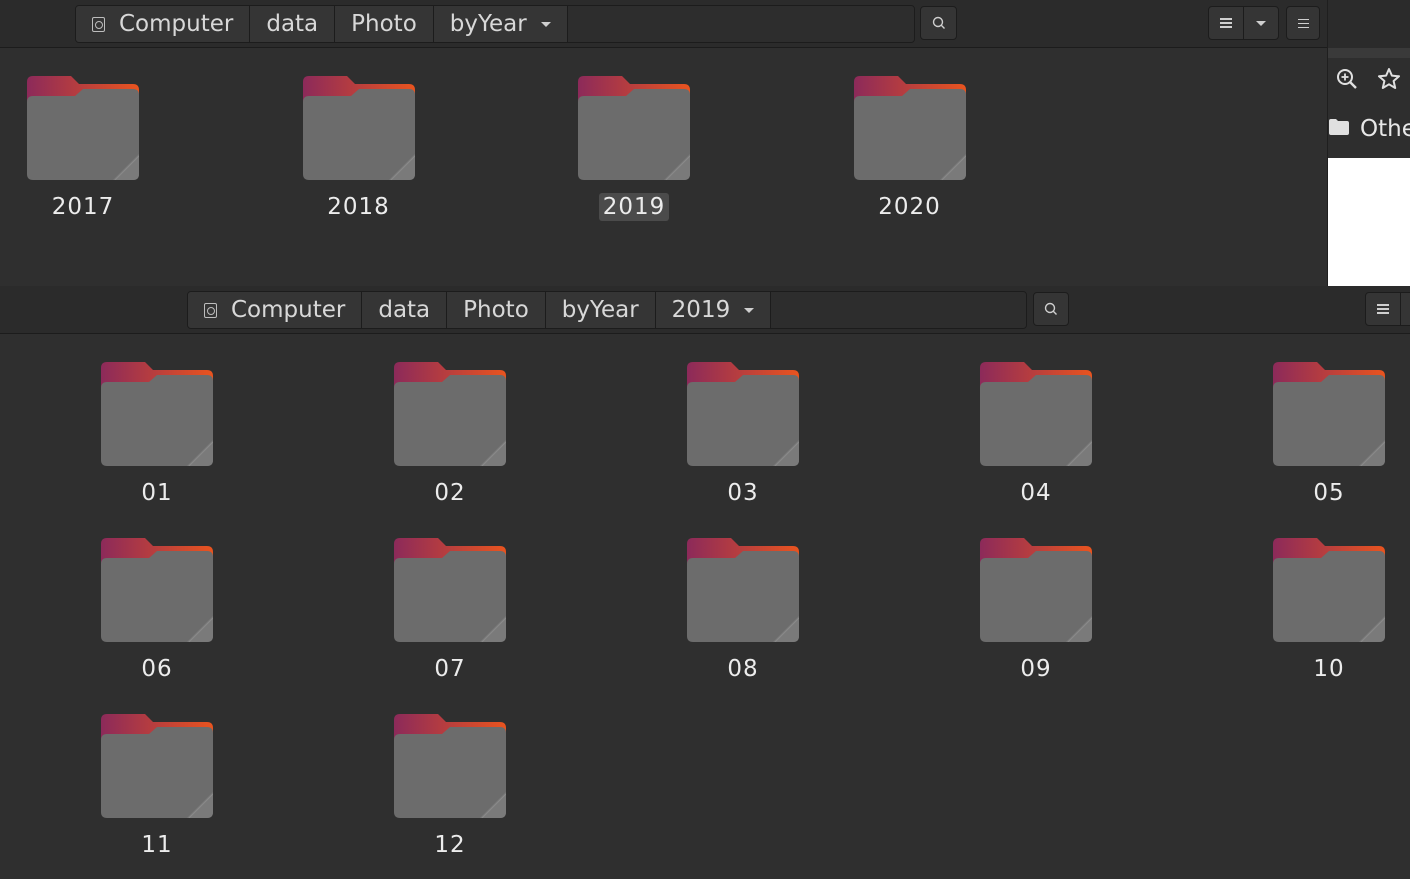 The height and width of the screenshot is (879, 1410). I want to click on folder-item: 2017, so click(91, 156).